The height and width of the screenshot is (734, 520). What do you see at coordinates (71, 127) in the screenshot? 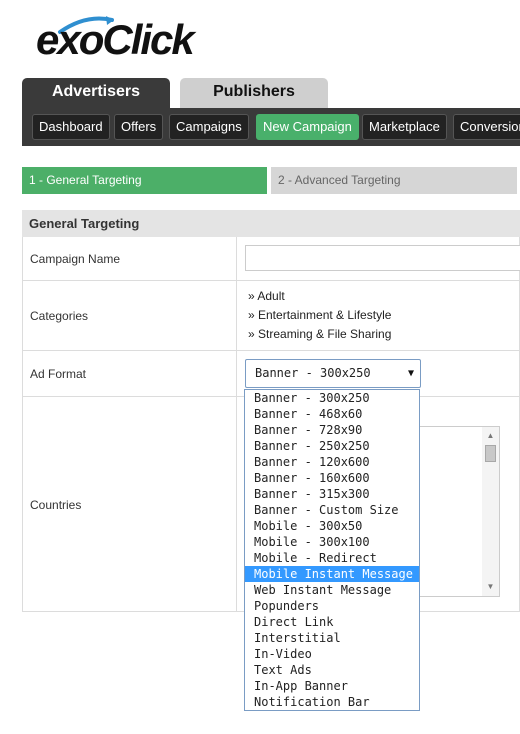
I see `nav-dashboard: Dashboard` at bounding box center [71, 127].